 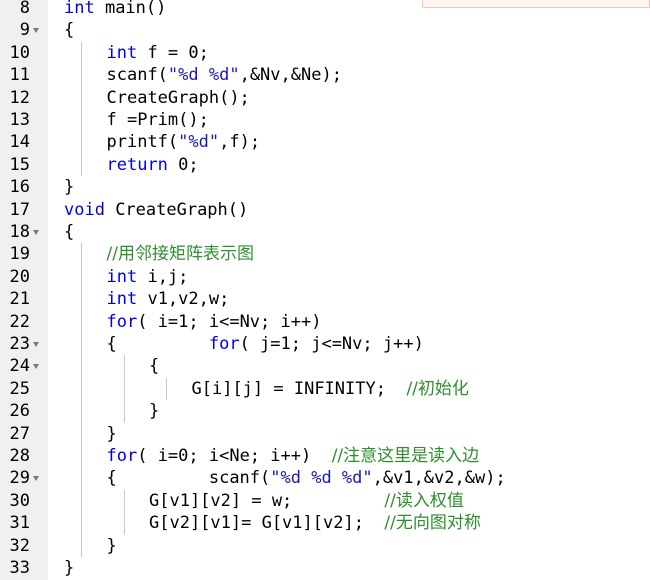 What do you see at coordinates (325, 344) in the screenshot?
I see `code-line: 23 { for( j=1; j<=Nv; j++)` at bounding box center [325, 344].